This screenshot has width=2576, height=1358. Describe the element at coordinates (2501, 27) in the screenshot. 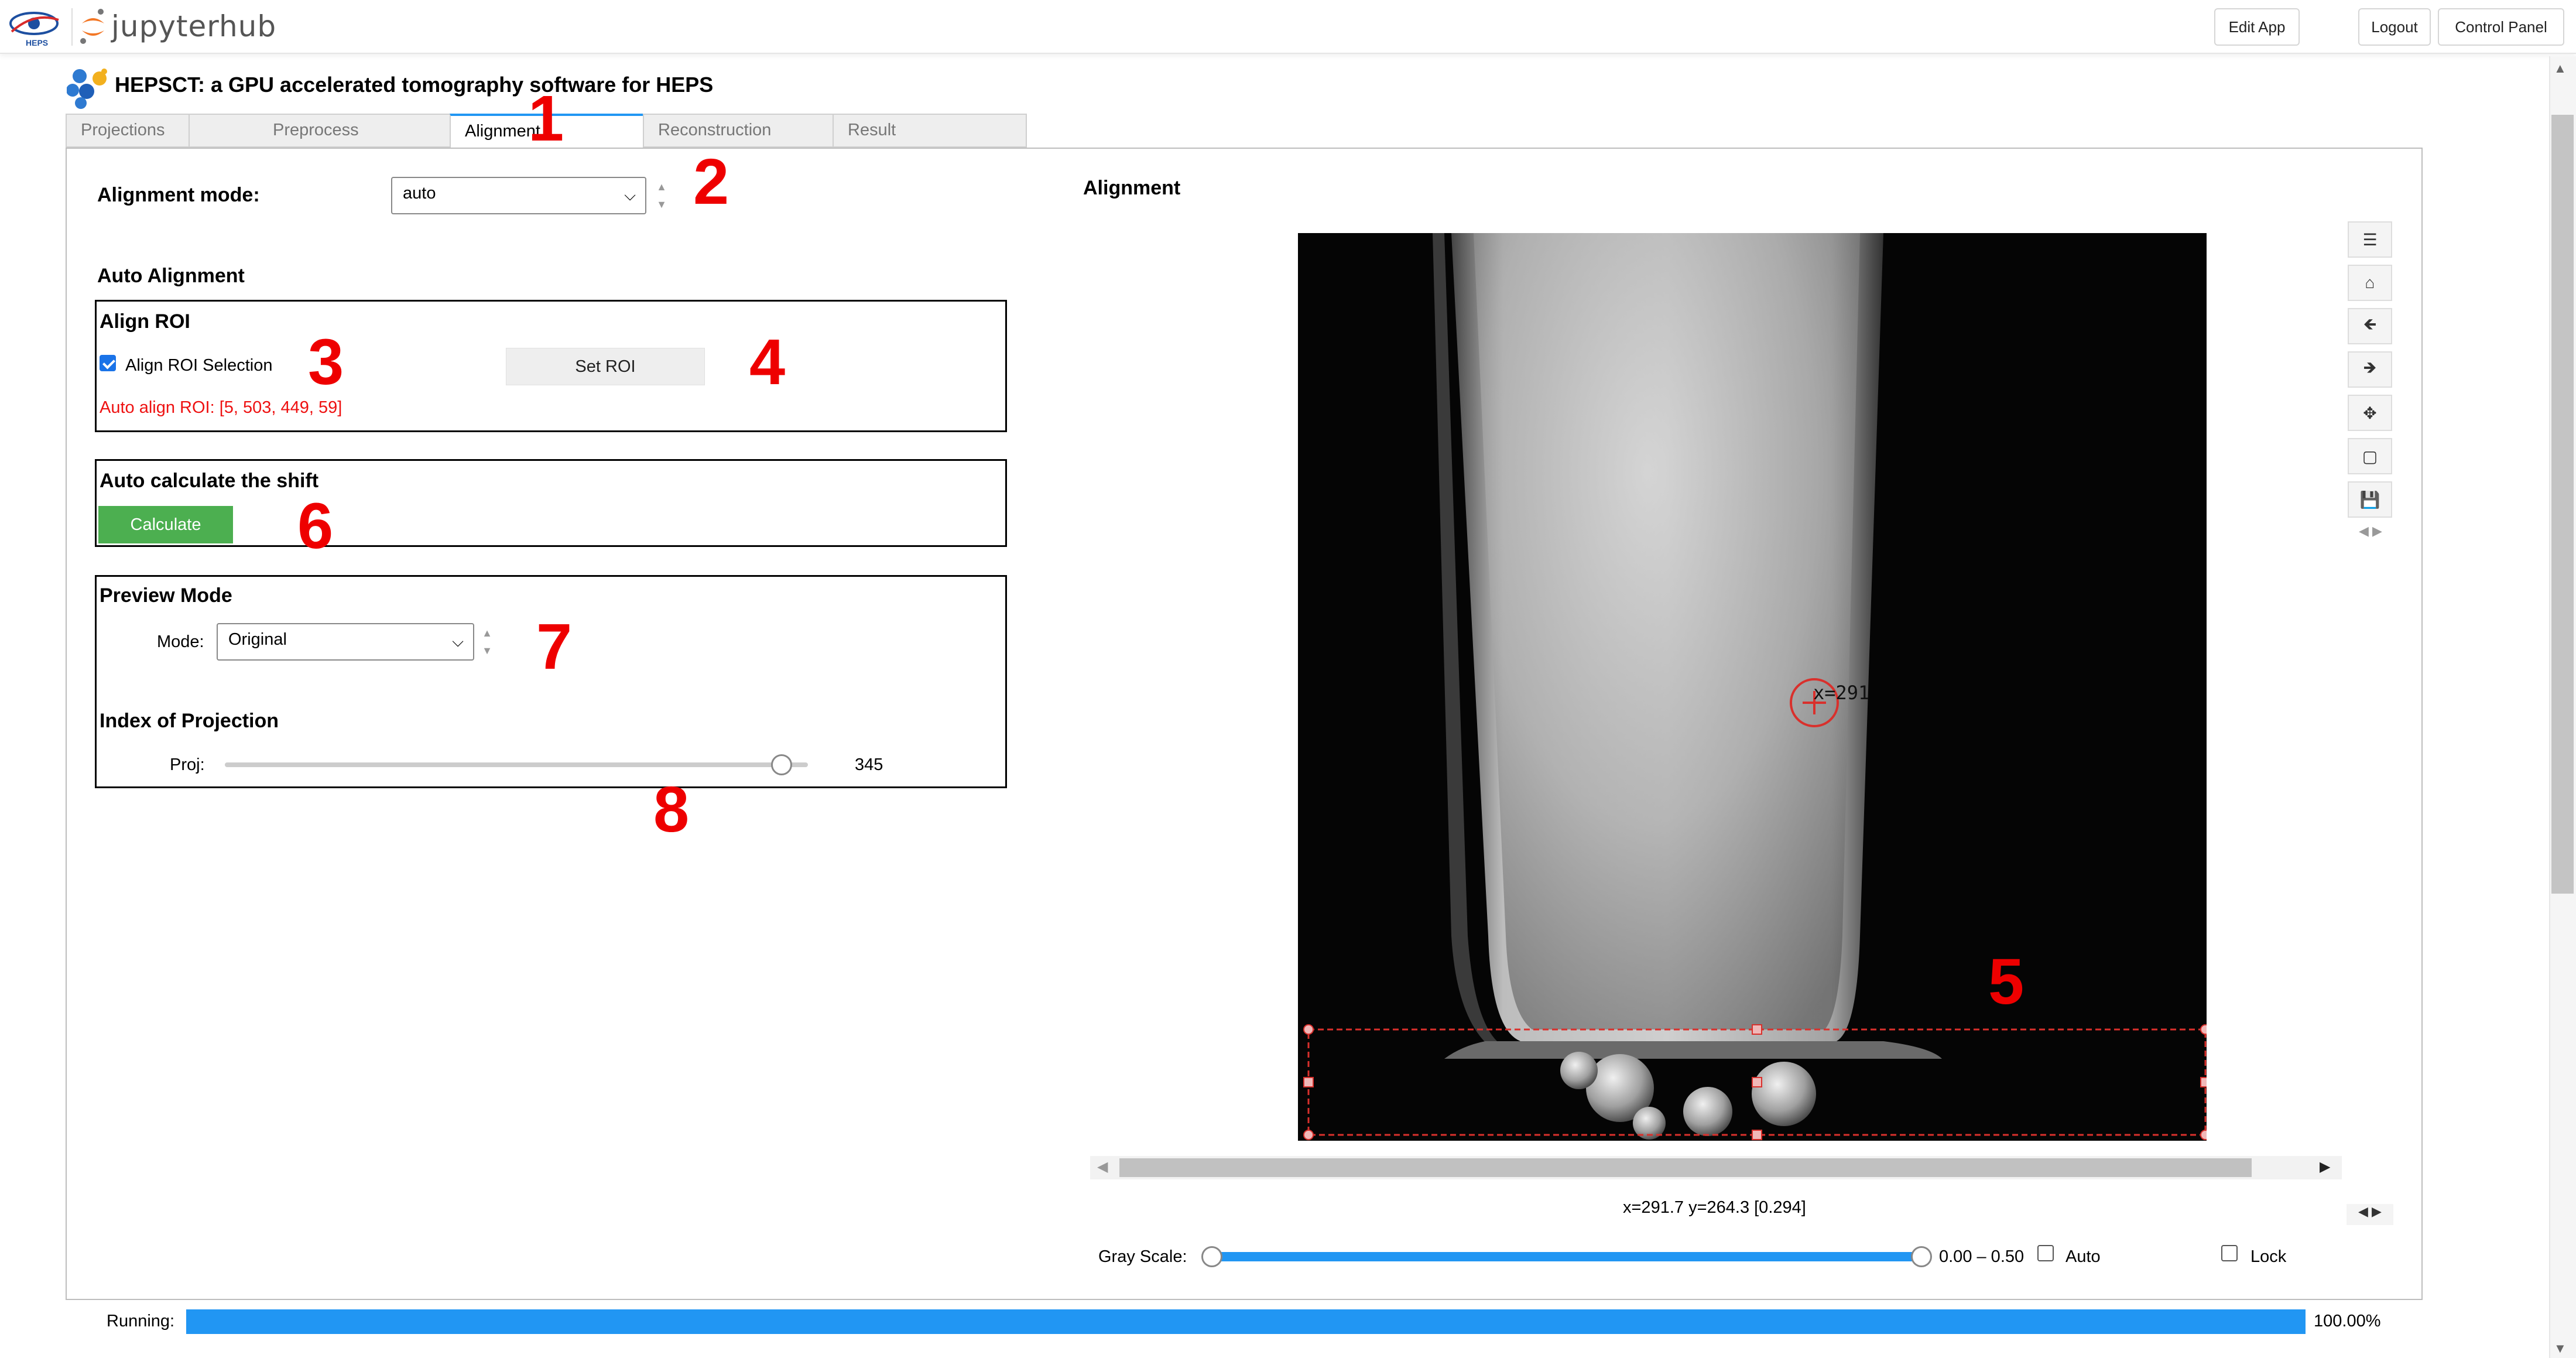

I see `control-panel-button: Control Panel` at that location.